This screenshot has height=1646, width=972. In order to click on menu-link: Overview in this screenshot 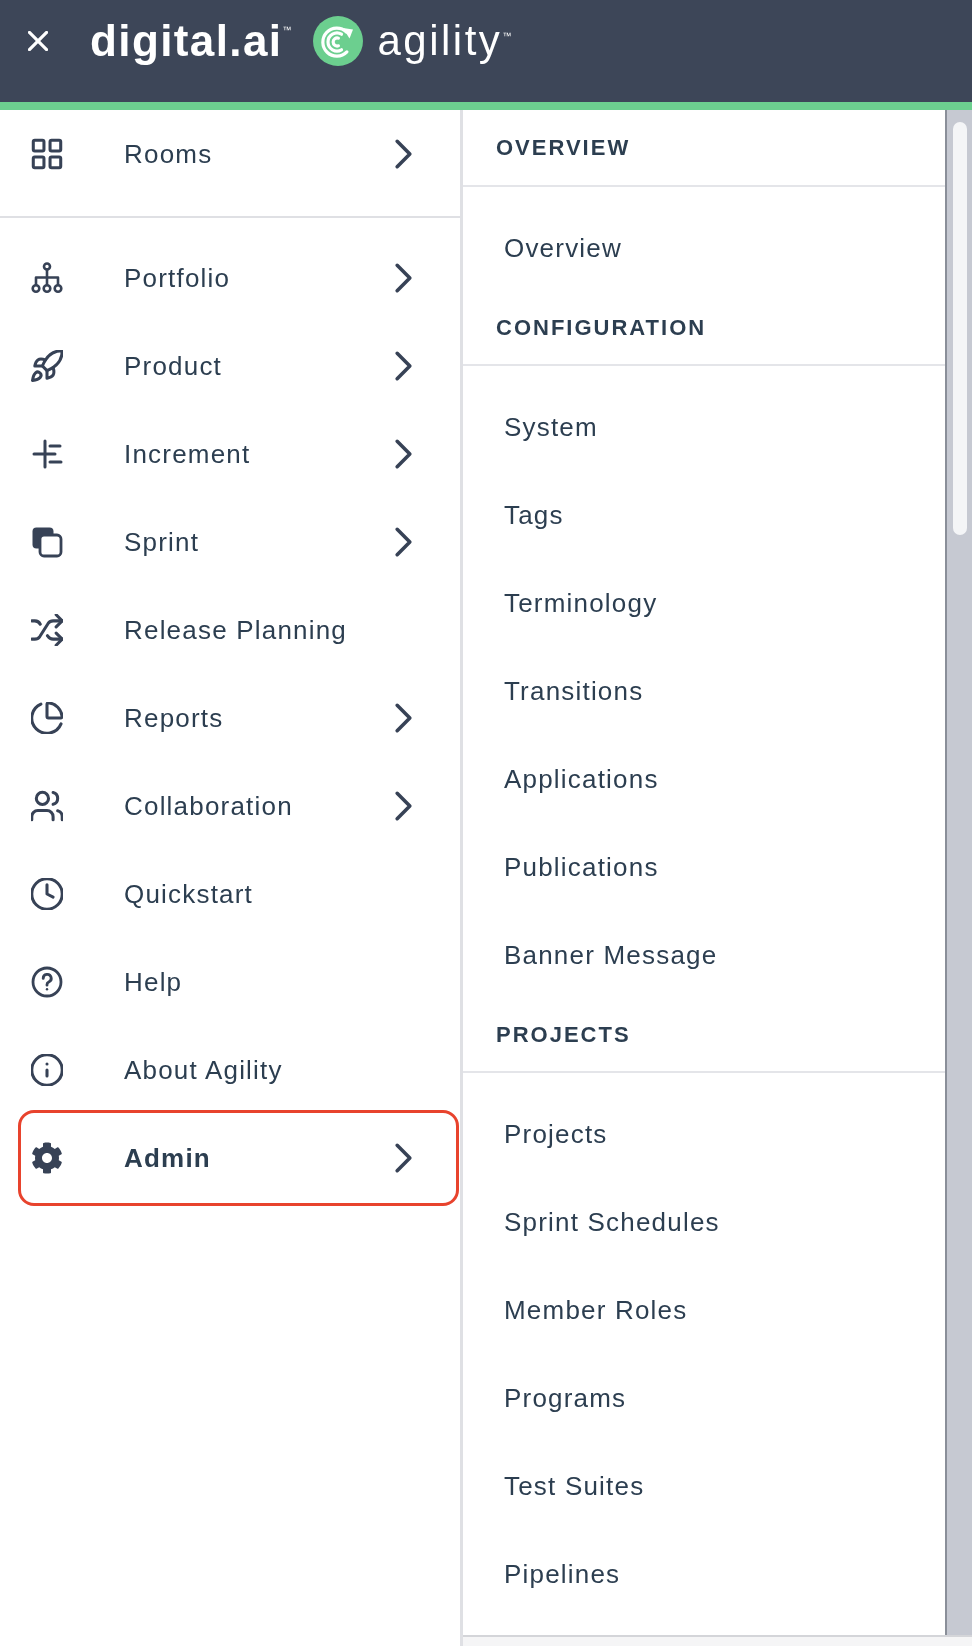, I will do `click(563, 248)`.